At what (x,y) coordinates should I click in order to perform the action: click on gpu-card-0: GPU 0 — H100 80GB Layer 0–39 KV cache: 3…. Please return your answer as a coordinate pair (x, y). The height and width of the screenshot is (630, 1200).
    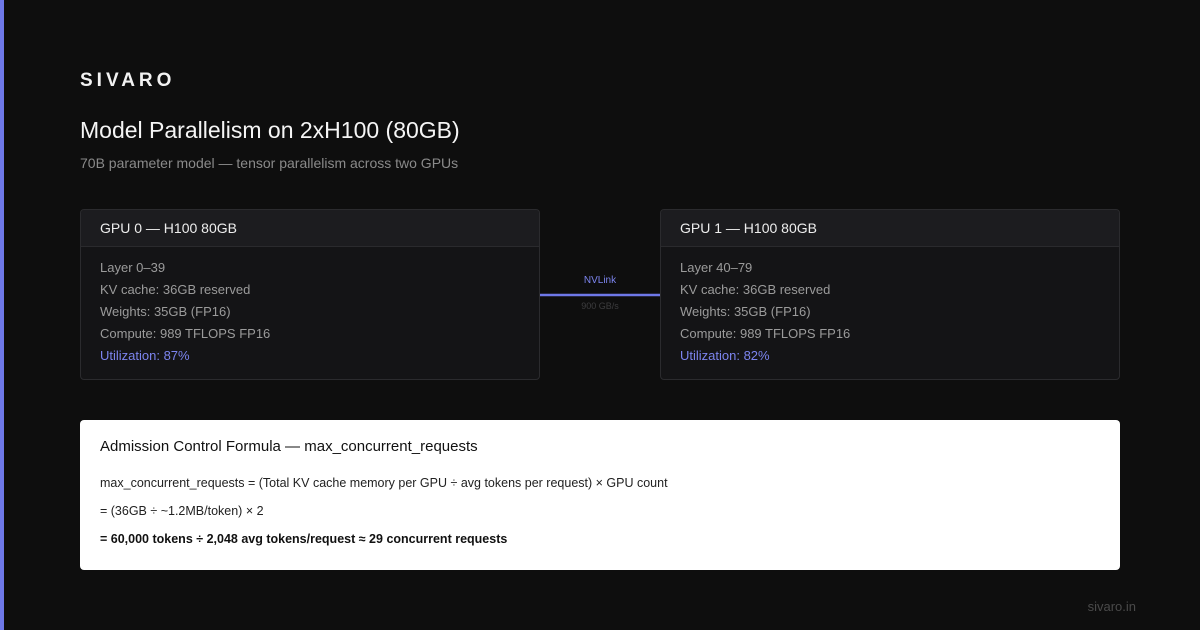
    Looking at the image, I should click on (310, 294).